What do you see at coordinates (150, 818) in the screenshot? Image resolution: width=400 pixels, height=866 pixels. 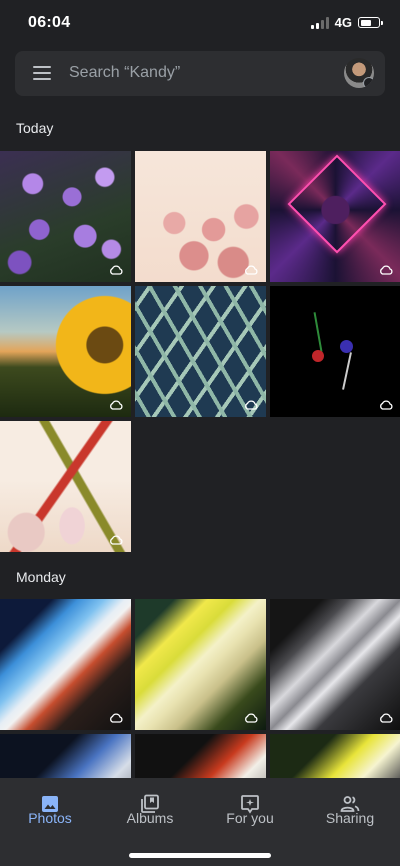 I see `nav-label: Albums` at bounding box center [150, 818].